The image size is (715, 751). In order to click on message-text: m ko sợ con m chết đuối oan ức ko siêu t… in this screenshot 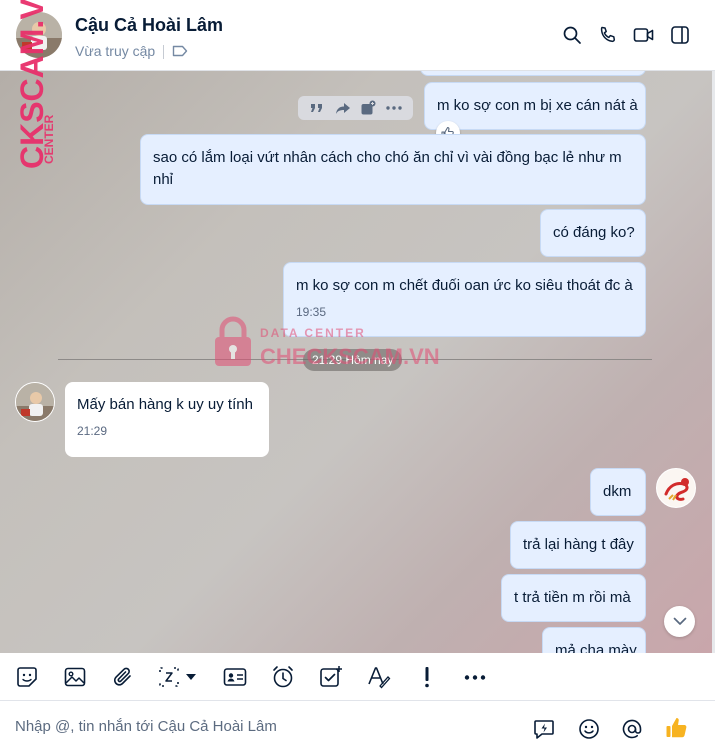, I will do `click(464, 285)`.